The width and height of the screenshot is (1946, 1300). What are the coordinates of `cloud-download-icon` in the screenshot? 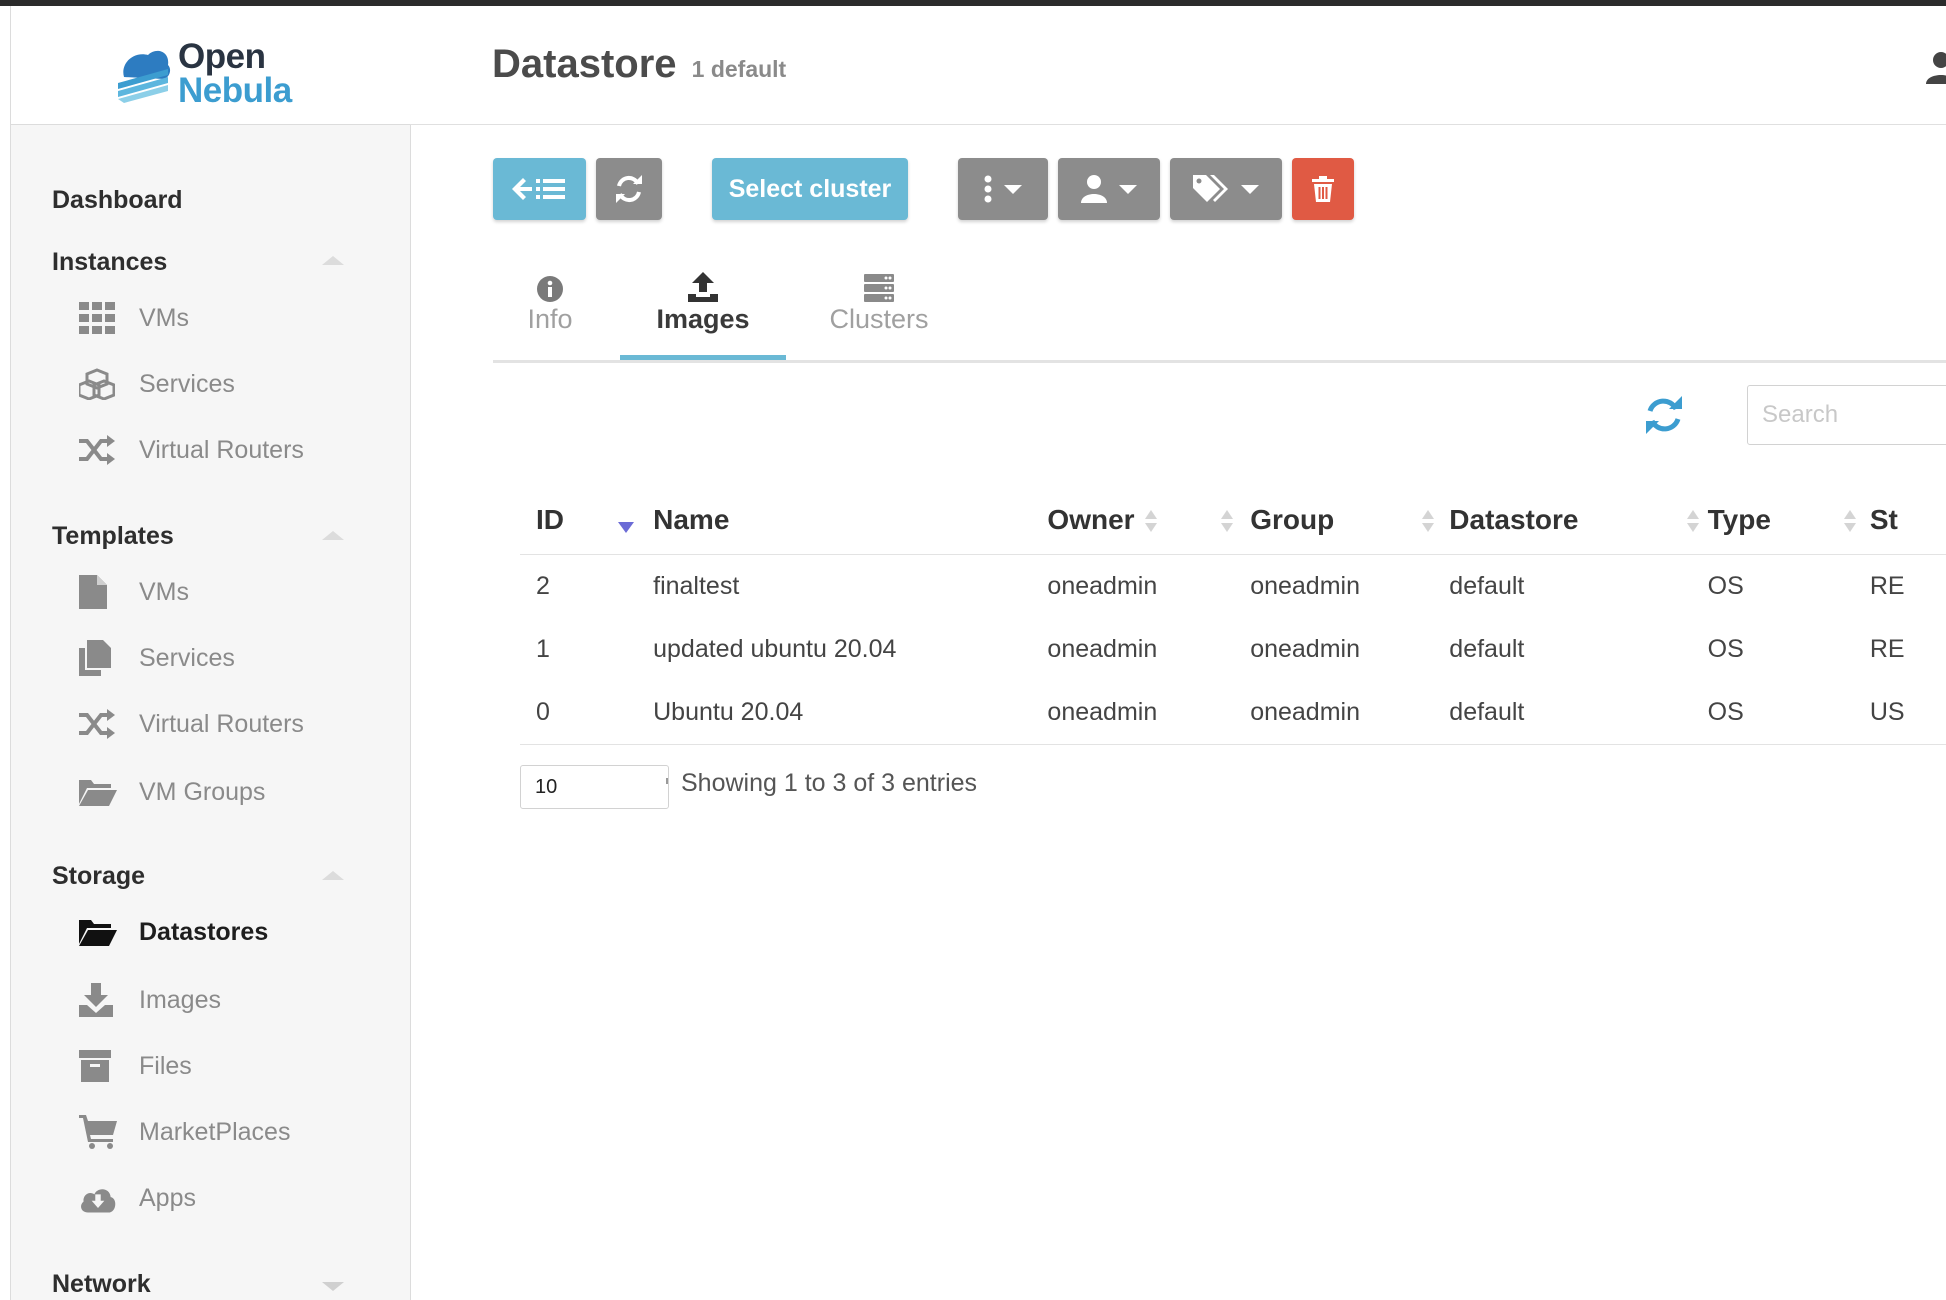 It's located at (98, 1198).